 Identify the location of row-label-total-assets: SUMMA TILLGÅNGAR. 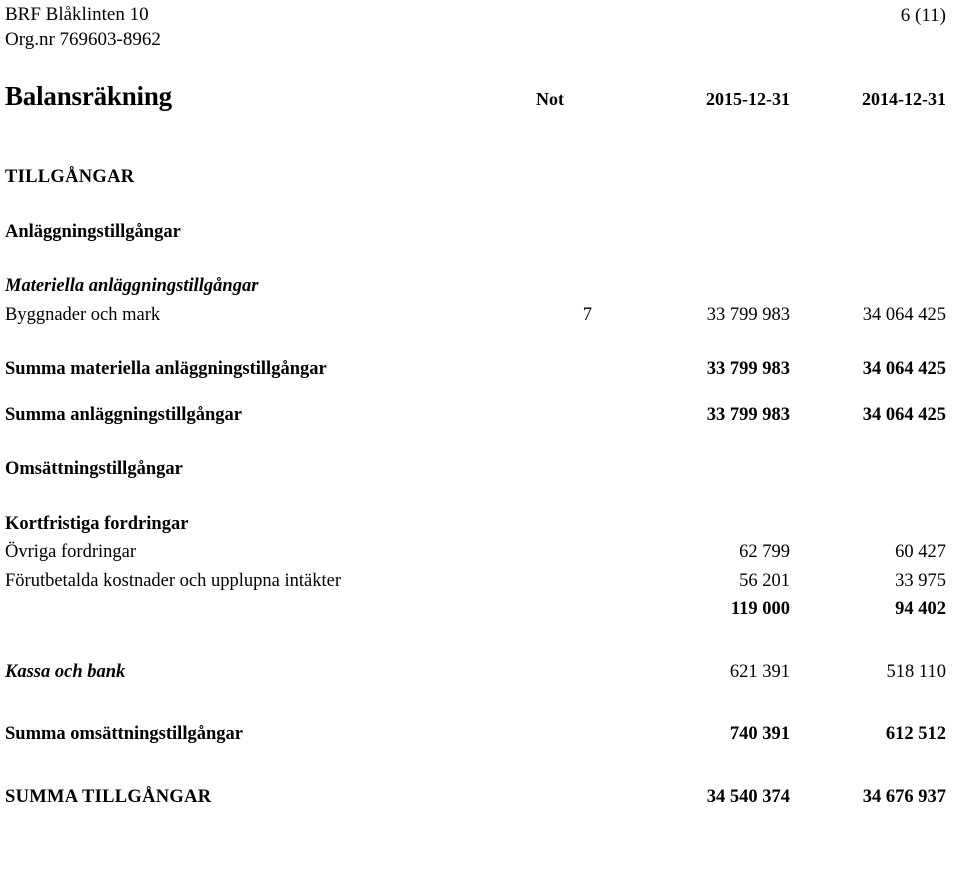
(108, 796).